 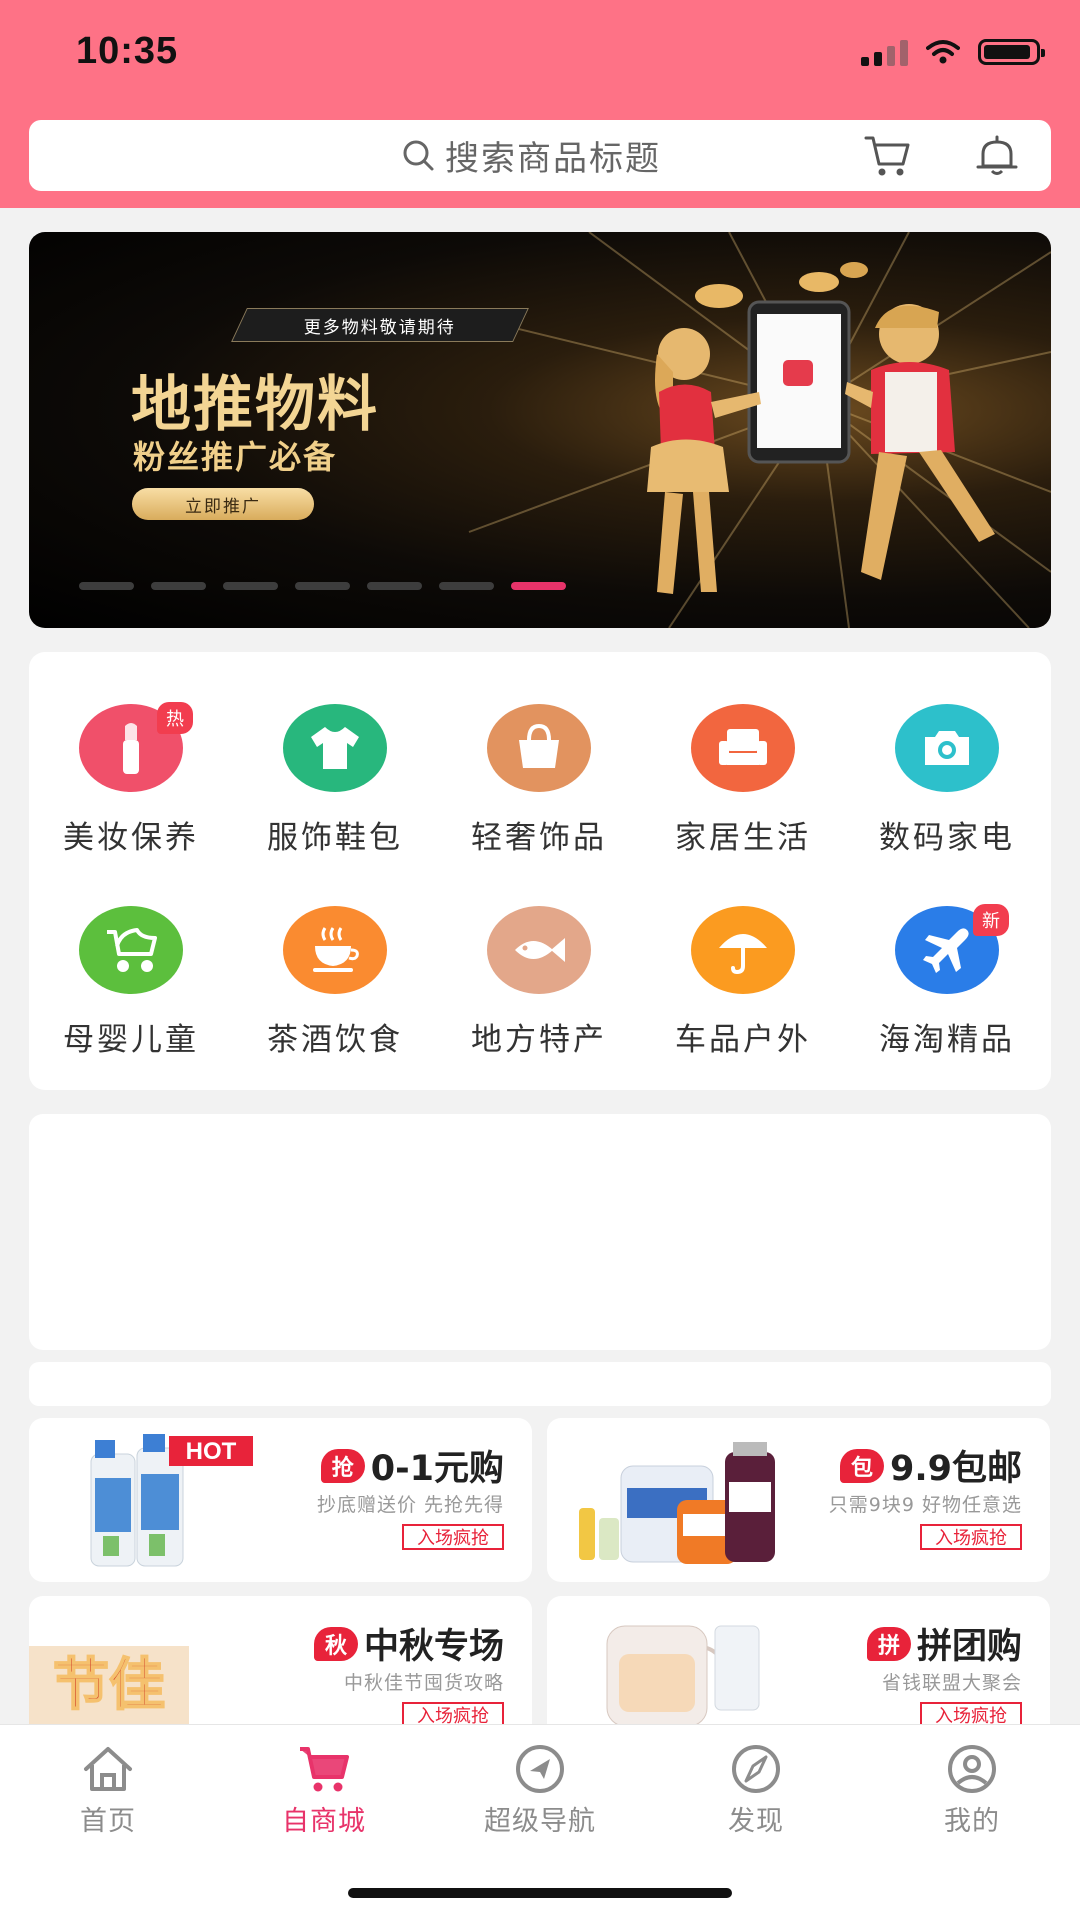 I want to click on status-icons, so click(x=953, y=52).